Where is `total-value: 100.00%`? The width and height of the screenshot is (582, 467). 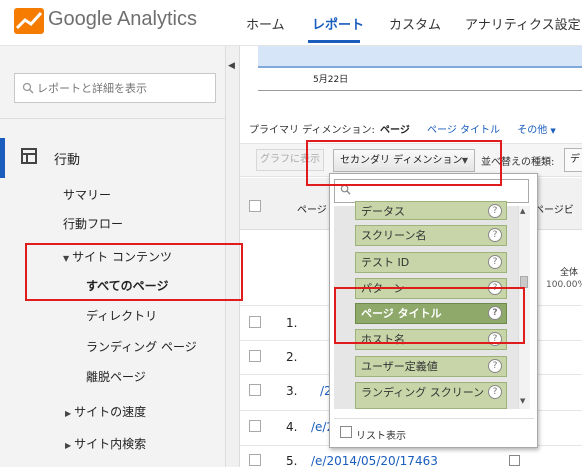
total-value: 100.00% is located at coordinates (564, 285).